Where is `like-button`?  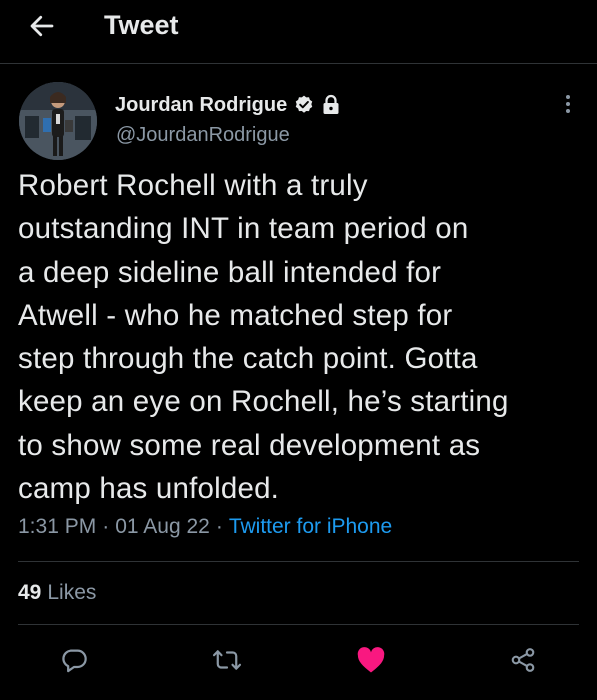
like-button is located at coordinates (371, 660).